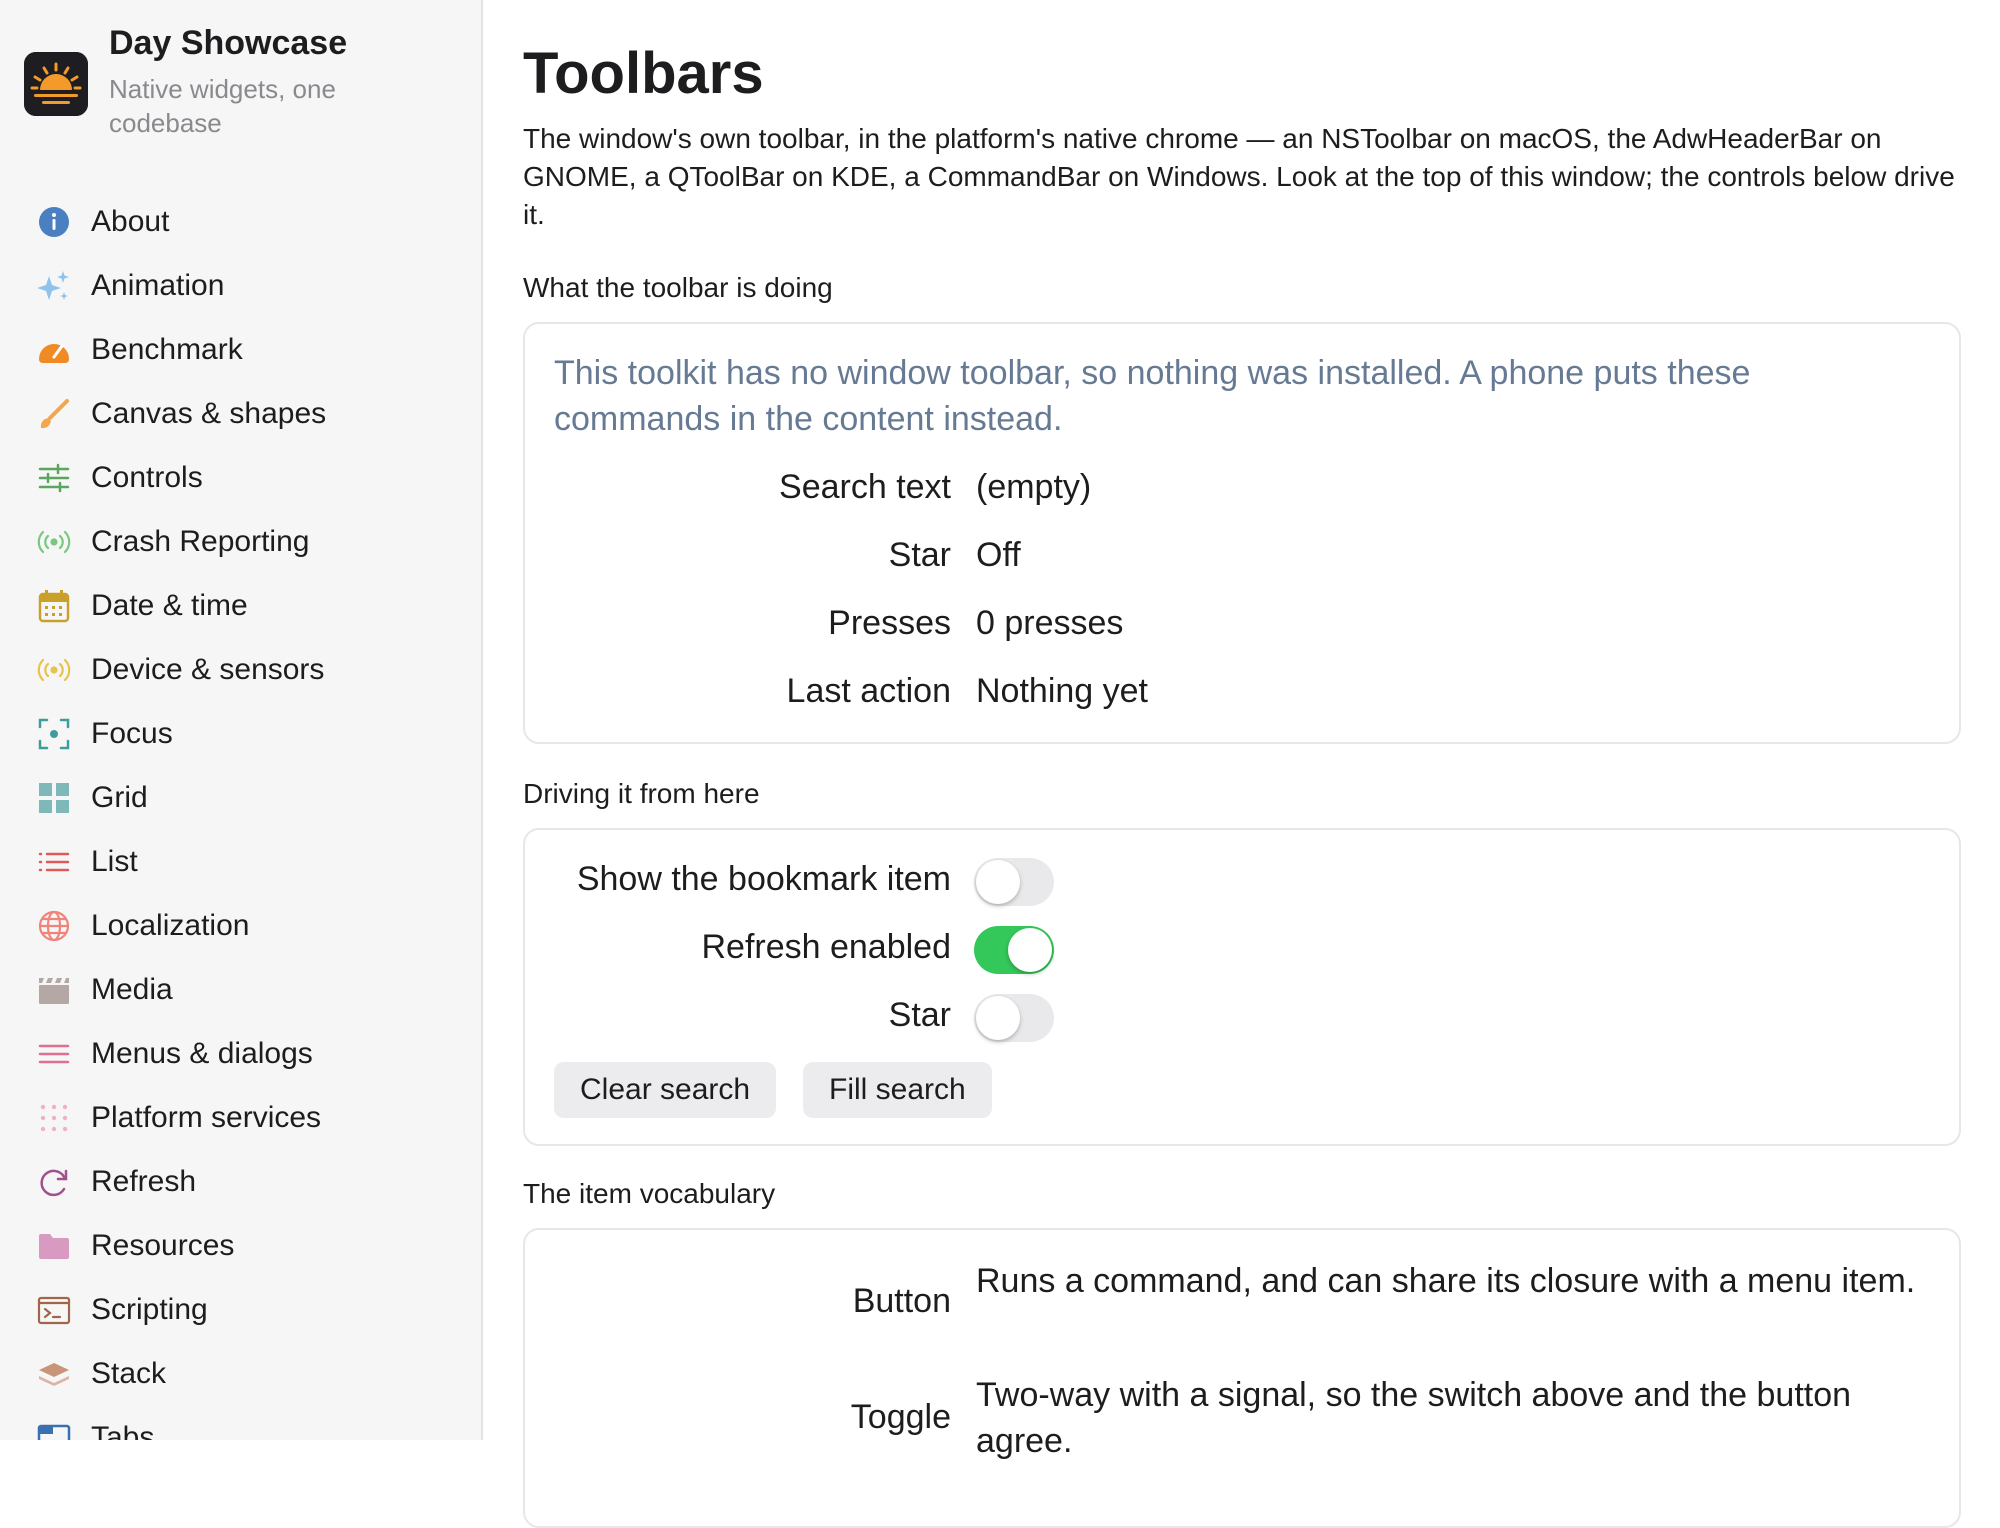  Describe the element at coordinates (54, 1054) in the screenshot. I see `menu-icon` at that location.